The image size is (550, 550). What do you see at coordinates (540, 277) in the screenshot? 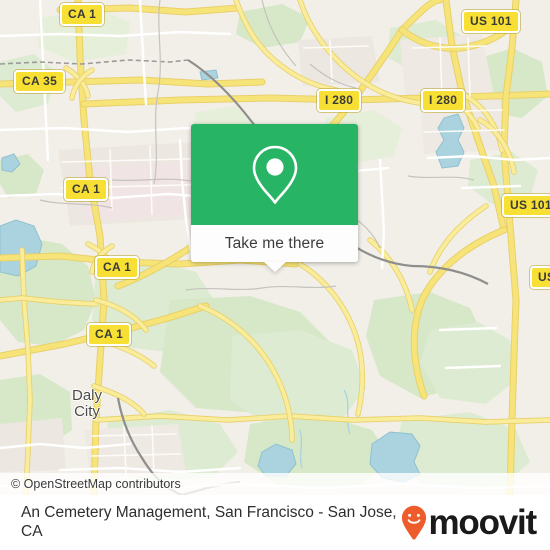
I see `highway-shield: US` at bounding box center [540, 277].